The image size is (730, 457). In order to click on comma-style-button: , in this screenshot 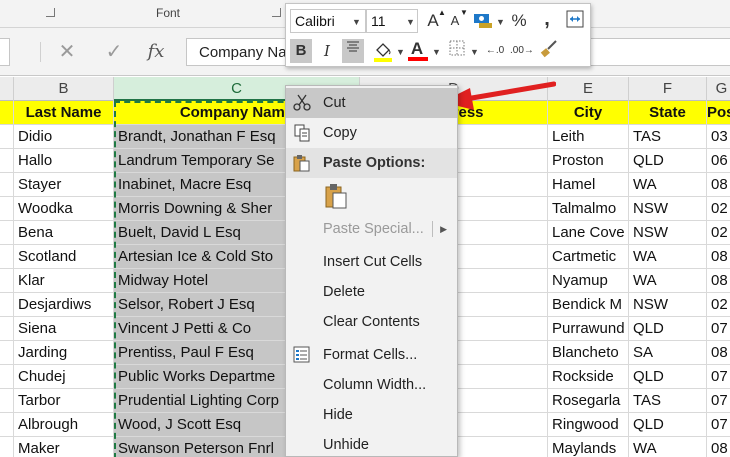, I will do `click(547, 19)`.